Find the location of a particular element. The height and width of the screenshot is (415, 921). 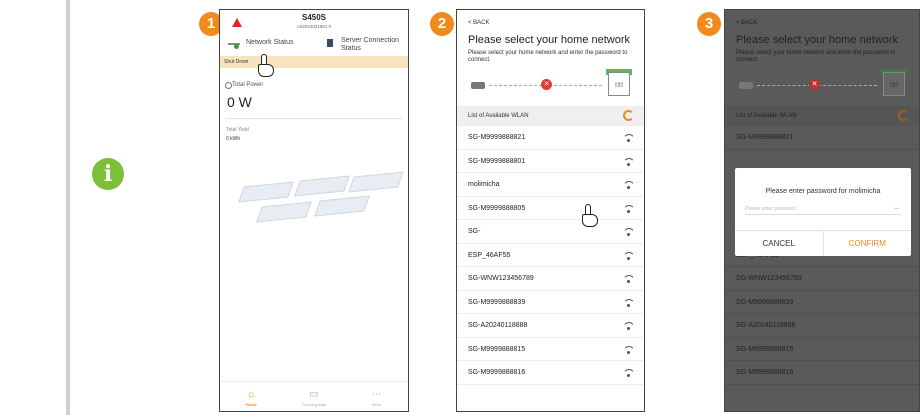

wifi-lock-icon is located at coordinates (628, 185).